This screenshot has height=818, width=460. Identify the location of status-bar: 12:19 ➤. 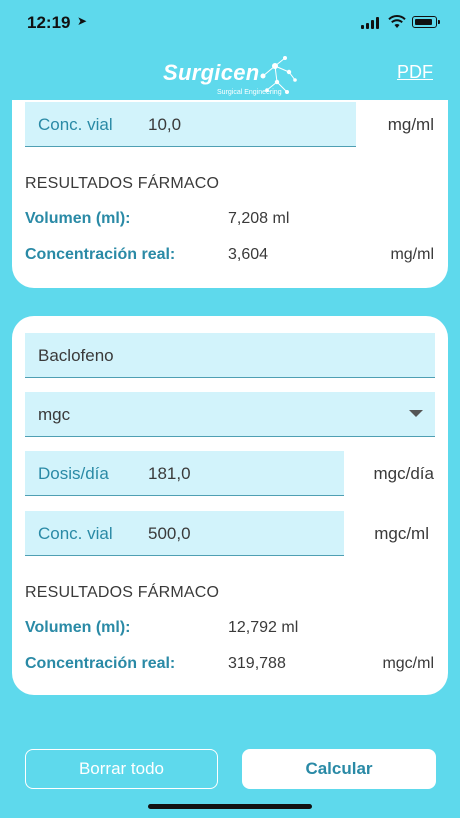
(230, 22).